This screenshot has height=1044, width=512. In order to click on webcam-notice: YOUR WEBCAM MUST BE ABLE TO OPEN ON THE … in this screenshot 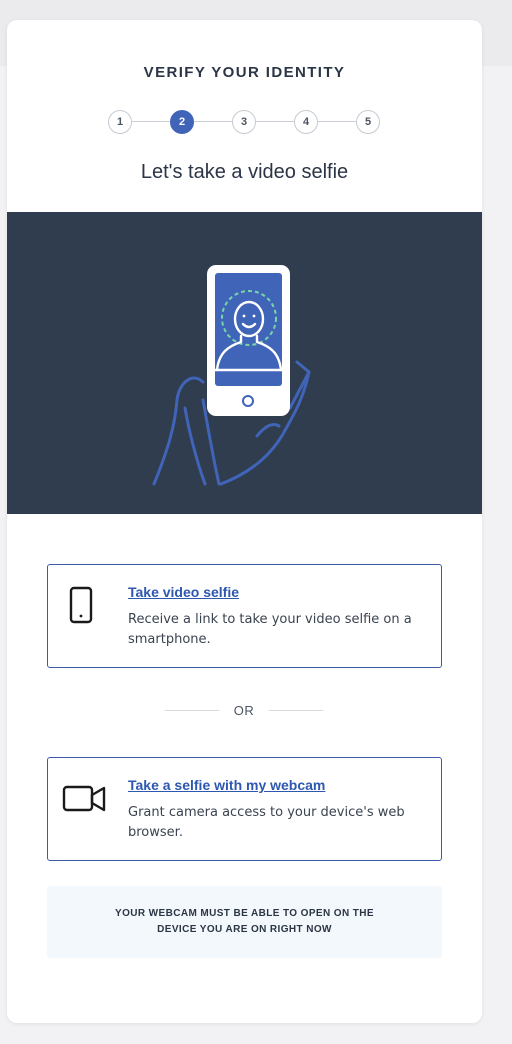, I will do `click(244, 922)`.